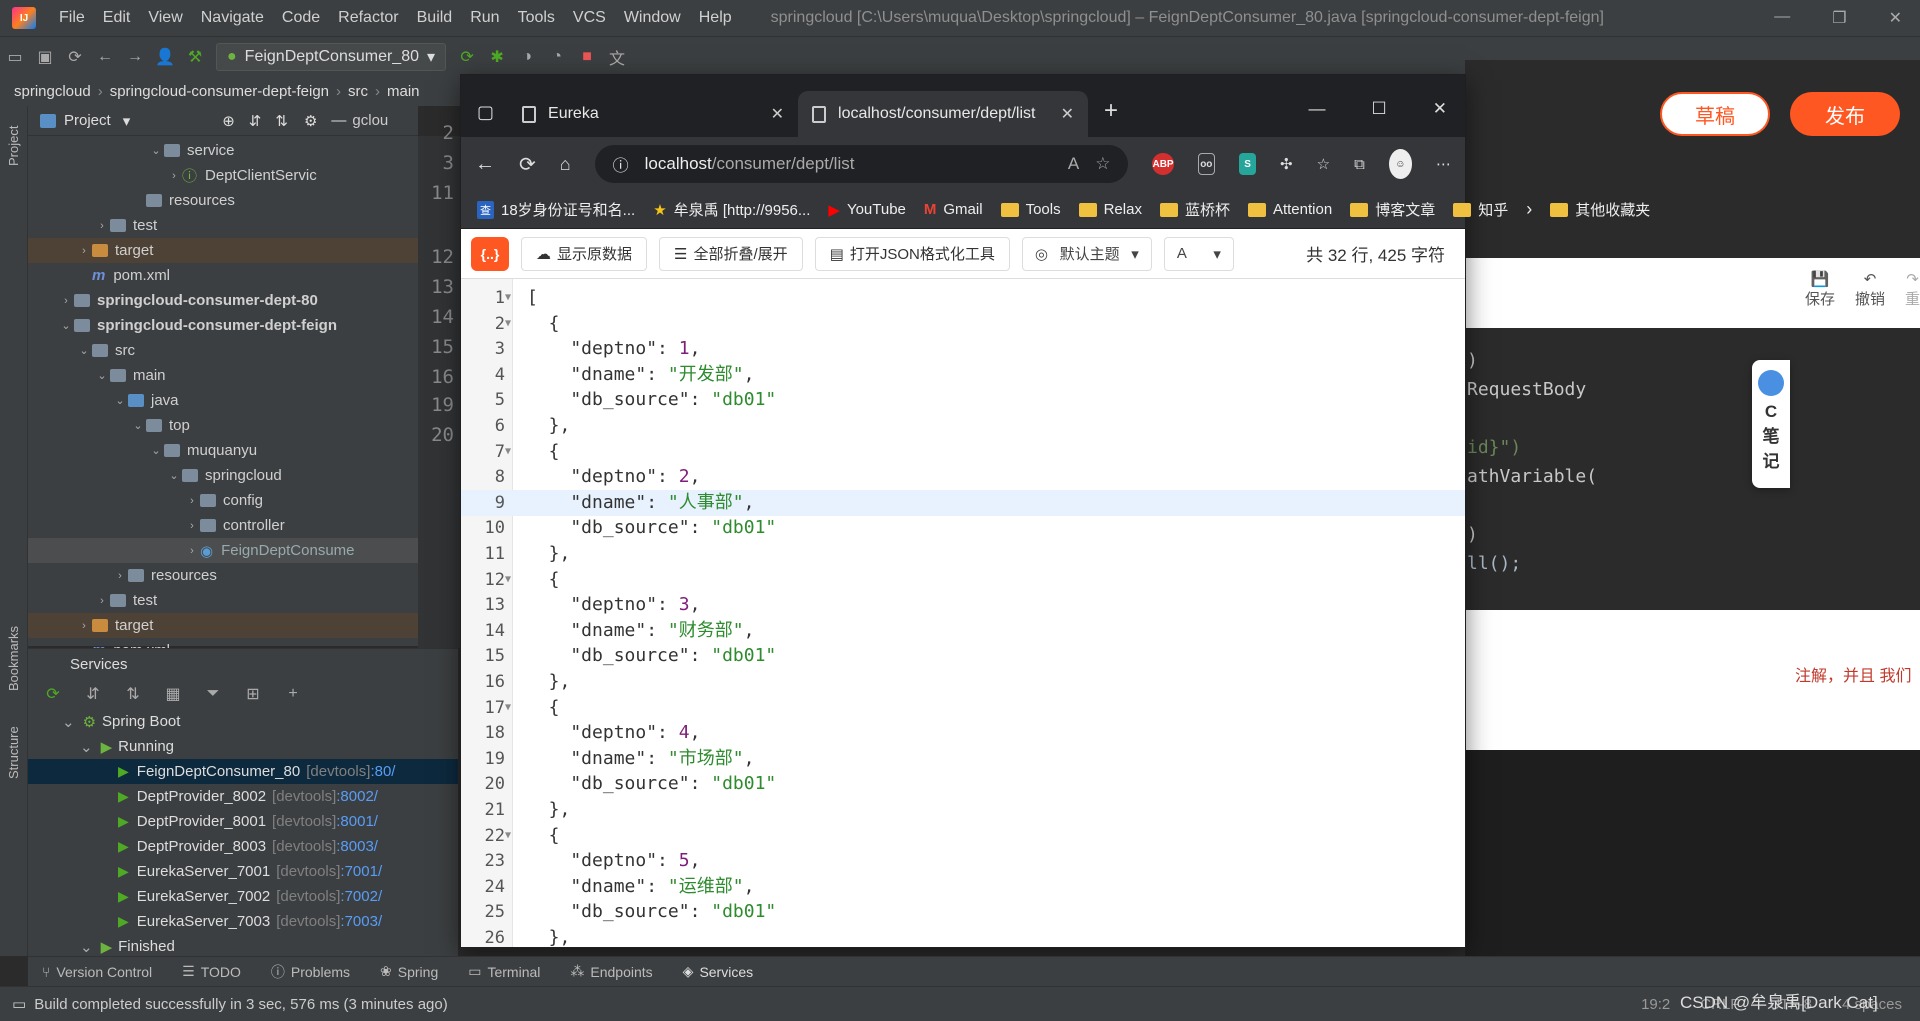 Image resolution: width=1920 pixels, height=1021 pixels. What do you see at coordinates (1771, 424) in the screenshot?
I see `note-side-tab: C 笔 记` at bounding box center [1771, 424].